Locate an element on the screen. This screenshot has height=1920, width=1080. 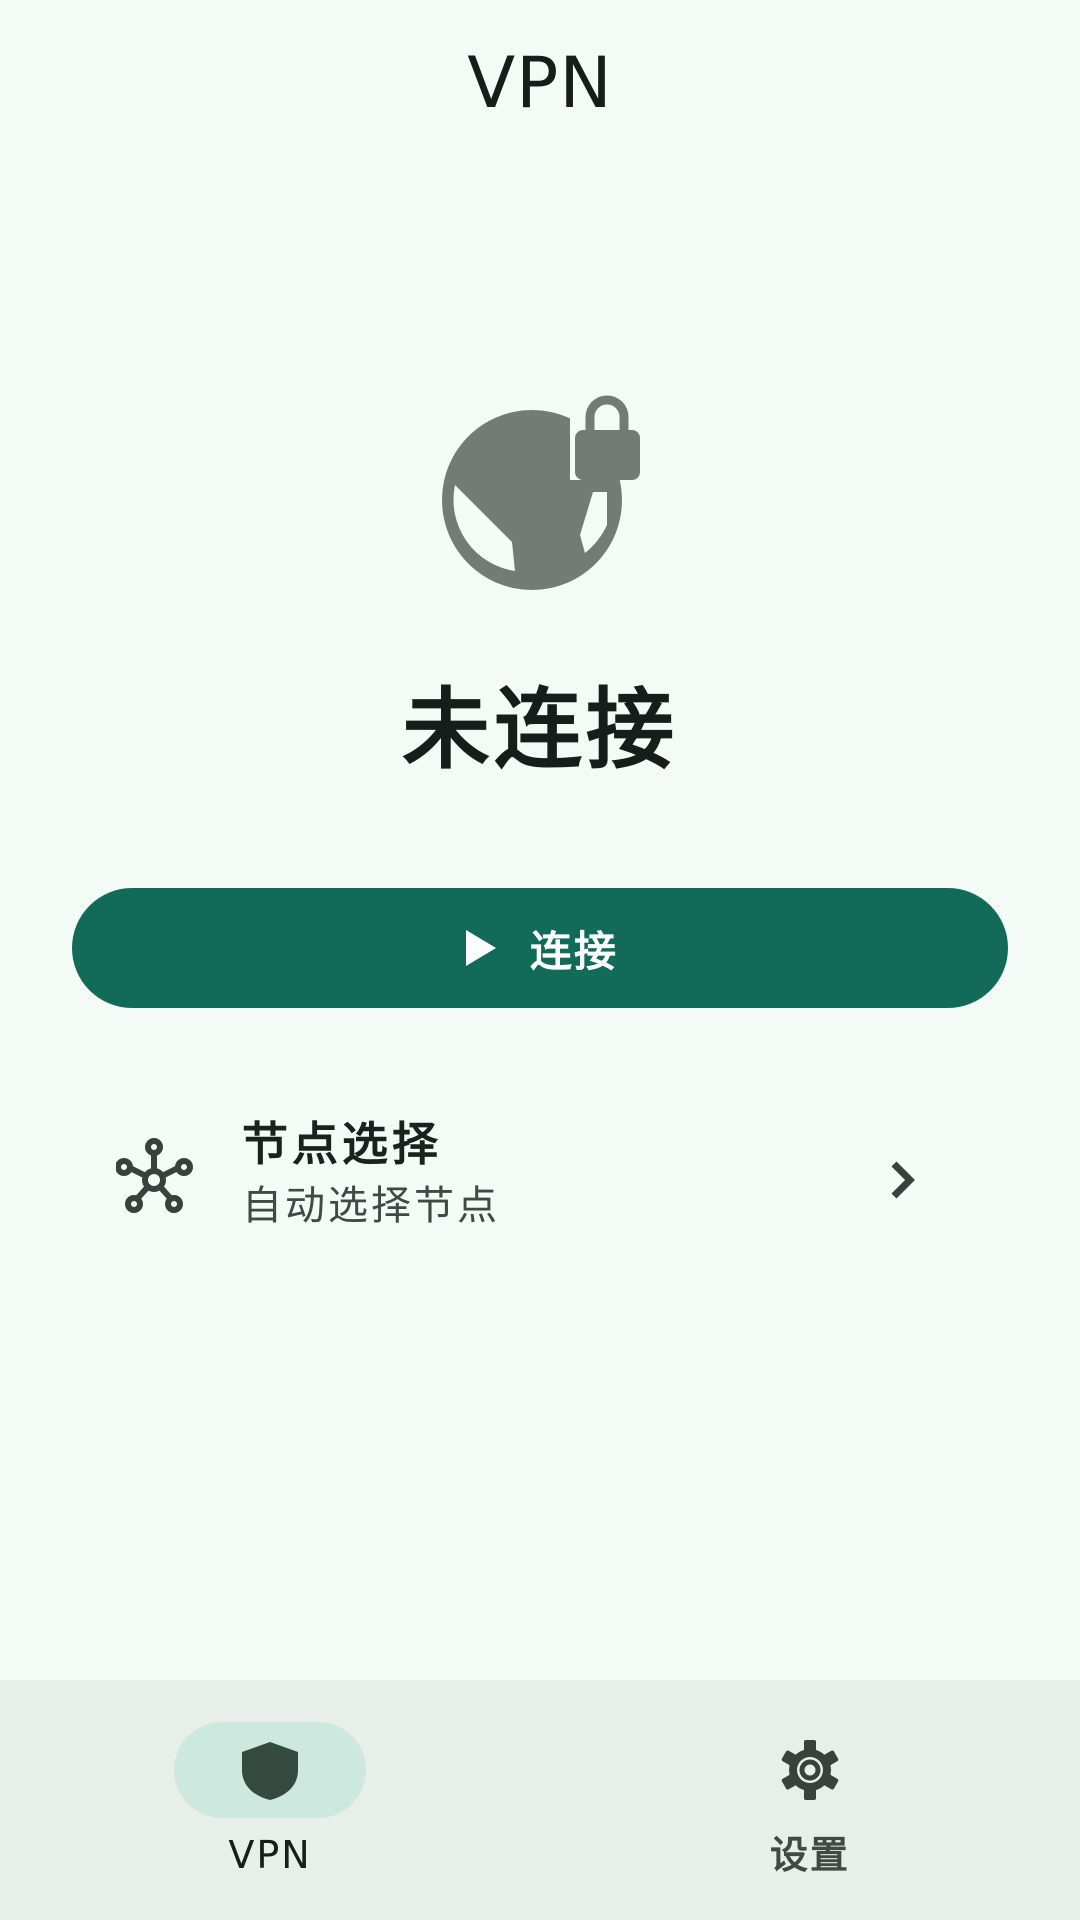
nav-item-vpn: VPN is located at coordinates (270, 1800).